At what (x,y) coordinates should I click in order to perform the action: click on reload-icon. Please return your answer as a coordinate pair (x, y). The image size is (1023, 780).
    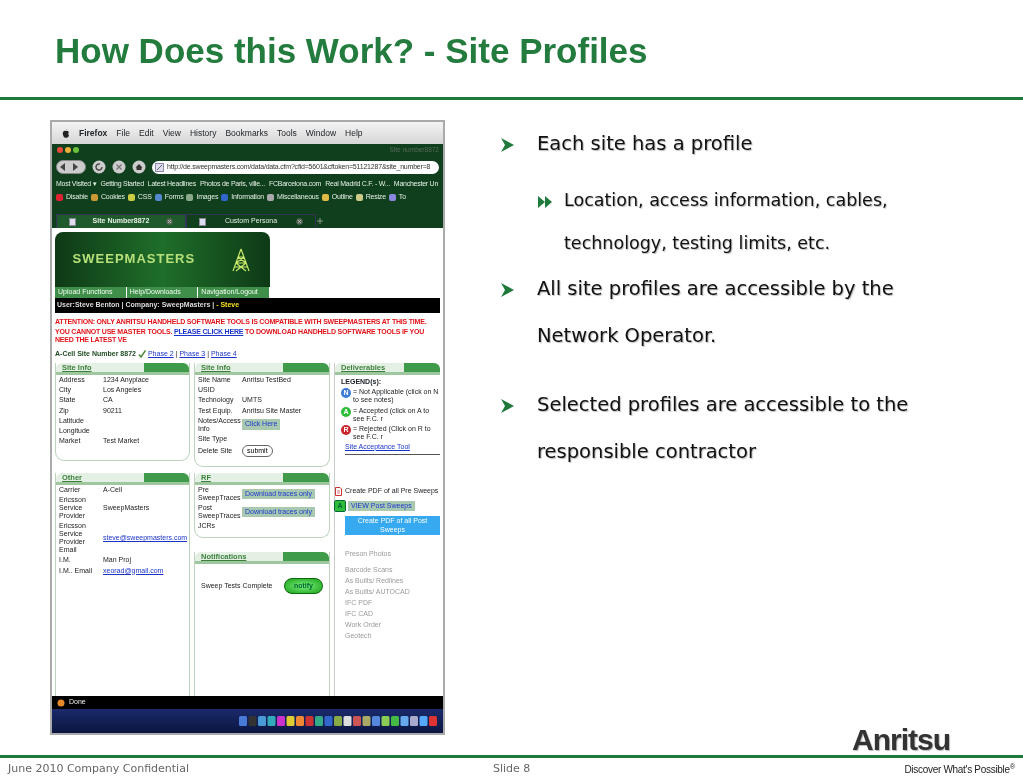
    Looking at the image, I should click on (99, 167).